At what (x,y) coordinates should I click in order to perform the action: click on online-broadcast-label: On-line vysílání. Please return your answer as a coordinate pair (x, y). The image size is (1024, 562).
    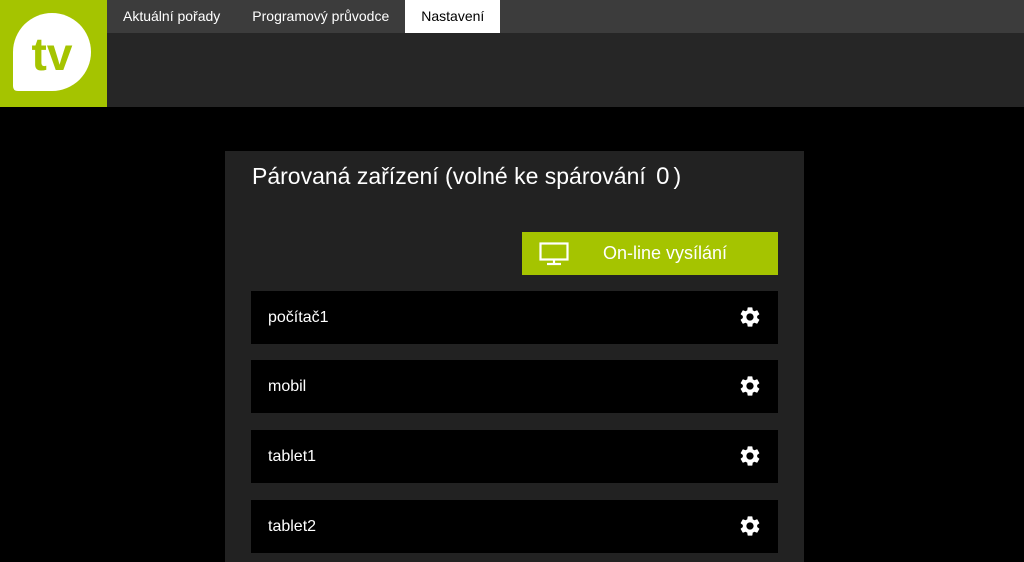
    Looking at the image, I should click on (665, 253).